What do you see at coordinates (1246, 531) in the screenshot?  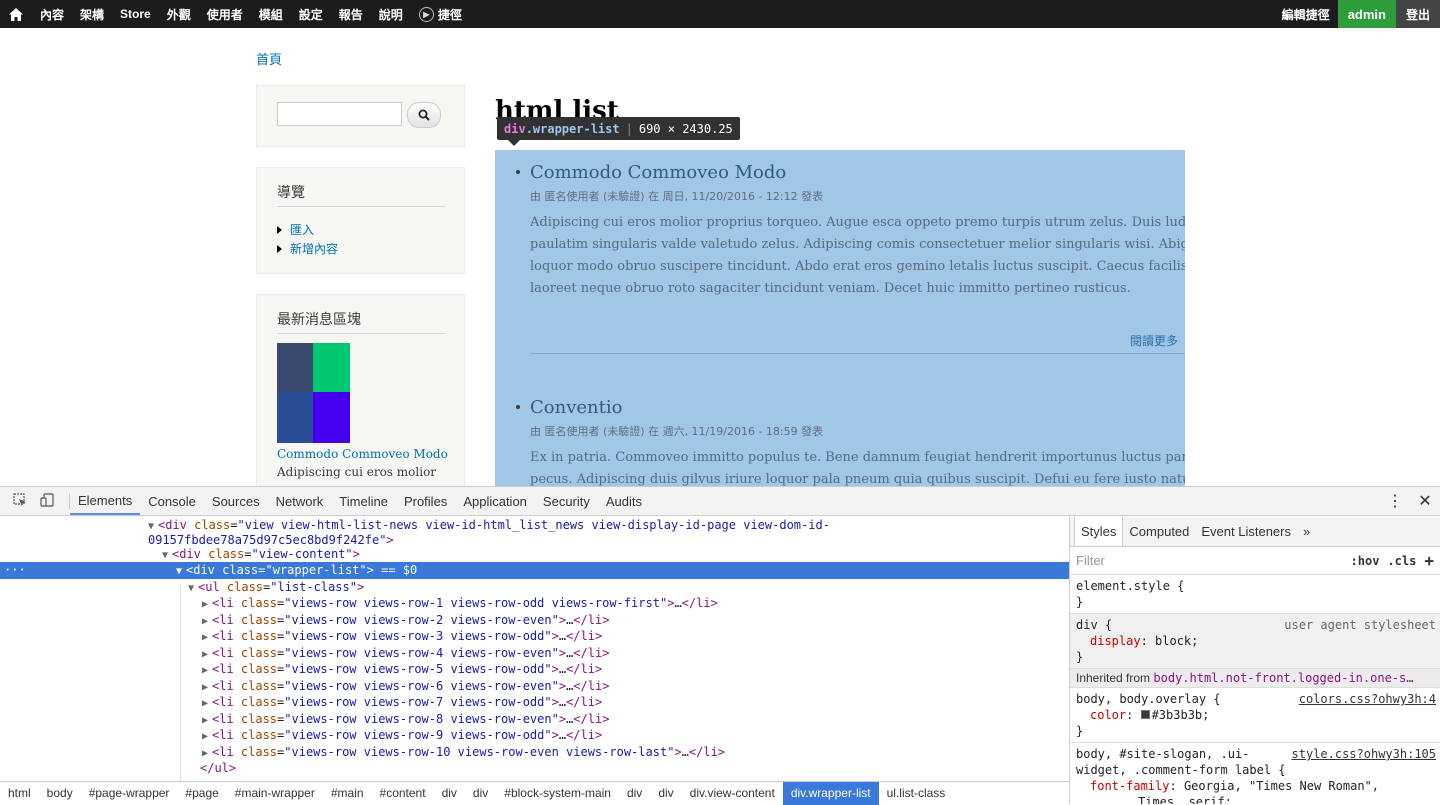 I see `tab-event-listeners: Event Listeners` at bounding box center [1246, 531].